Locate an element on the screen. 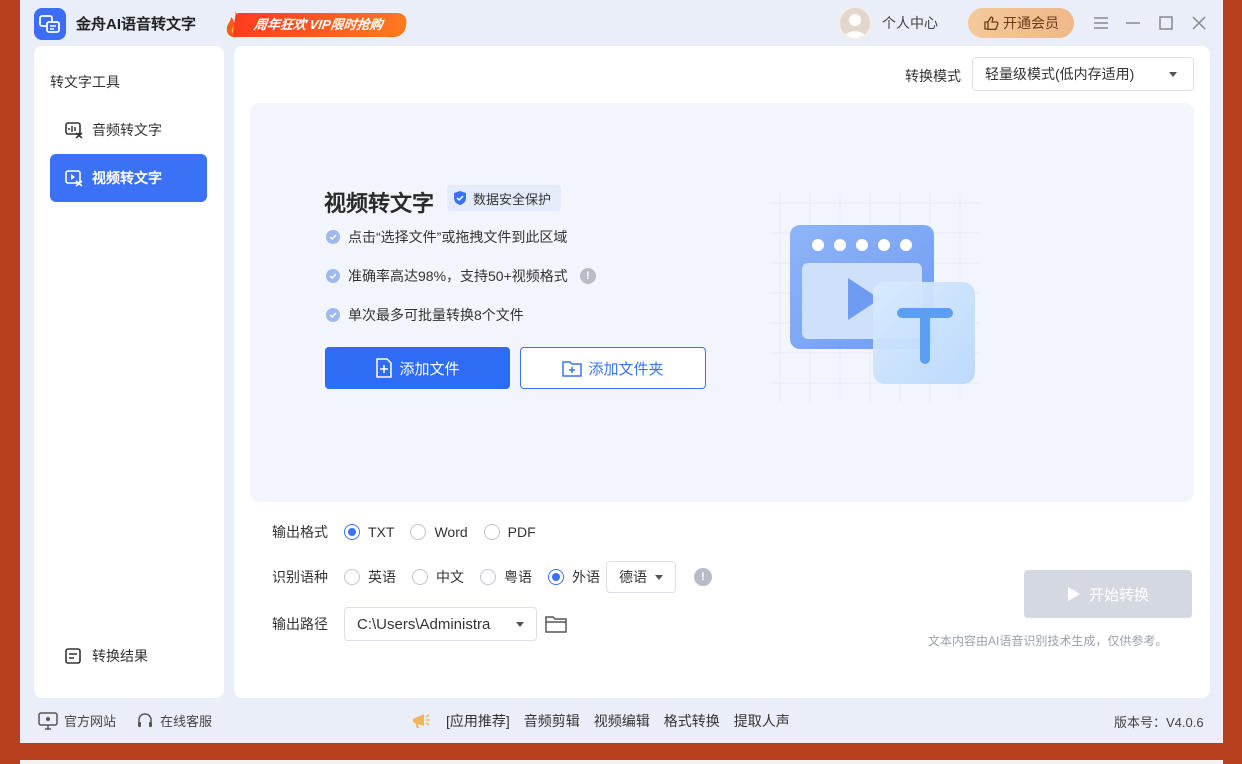 The height and width of the screenshot is (764, 1242). play-icon is located at coordinates (1073, 594).